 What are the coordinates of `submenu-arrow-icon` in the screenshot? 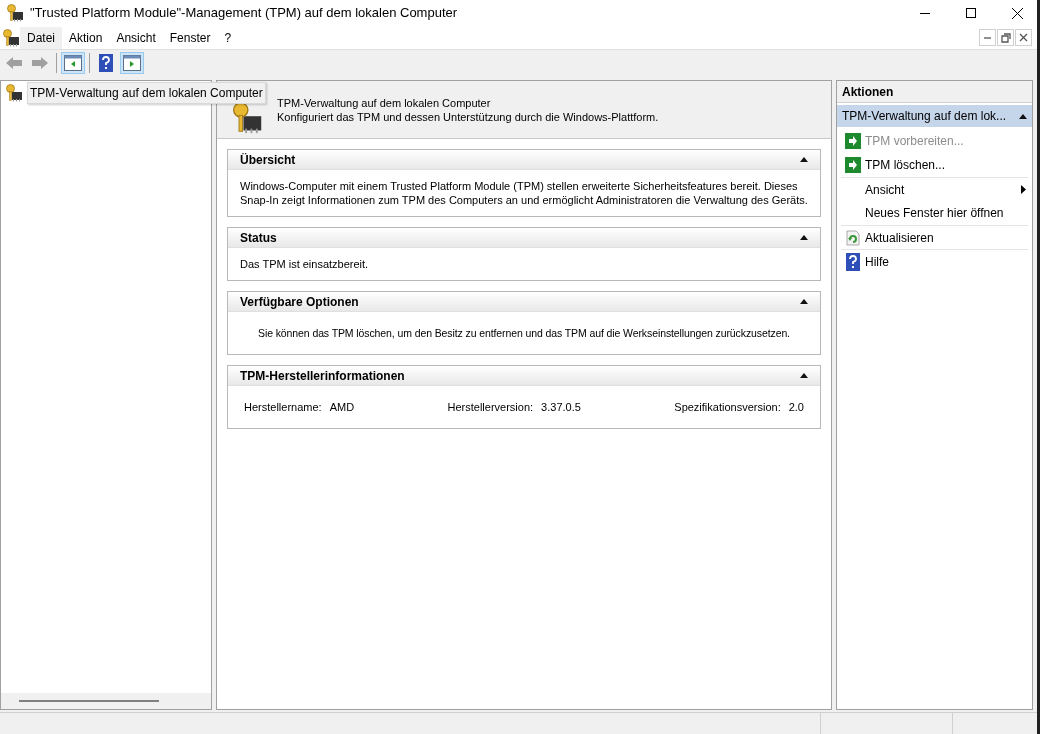 It's located at (1023, 189).